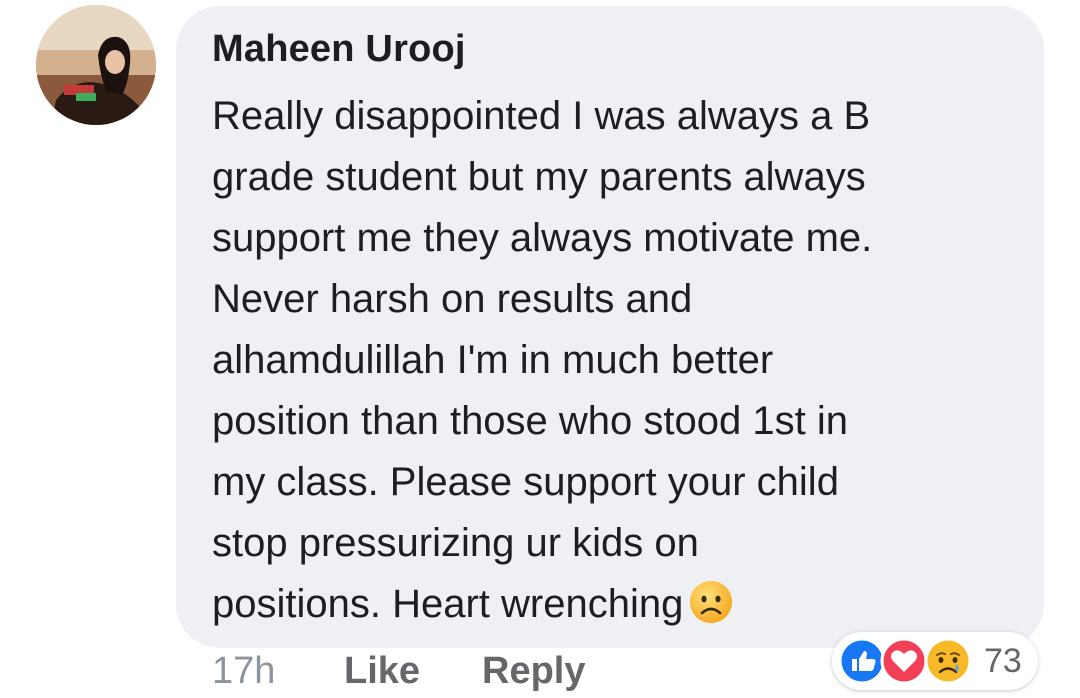 This screenshot has height=698, width=1080. Describe the element at coordinates (711, 602) in the screenshot. I see `sad-face-emoji-icon` at that location.